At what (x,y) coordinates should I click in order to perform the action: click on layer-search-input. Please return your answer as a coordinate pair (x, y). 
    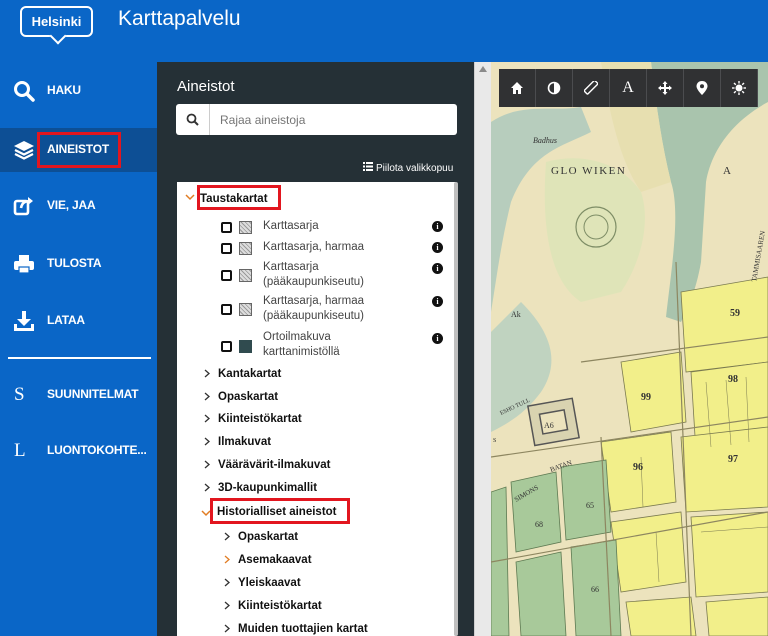
    Looking at the image, I should click on (330, 119).